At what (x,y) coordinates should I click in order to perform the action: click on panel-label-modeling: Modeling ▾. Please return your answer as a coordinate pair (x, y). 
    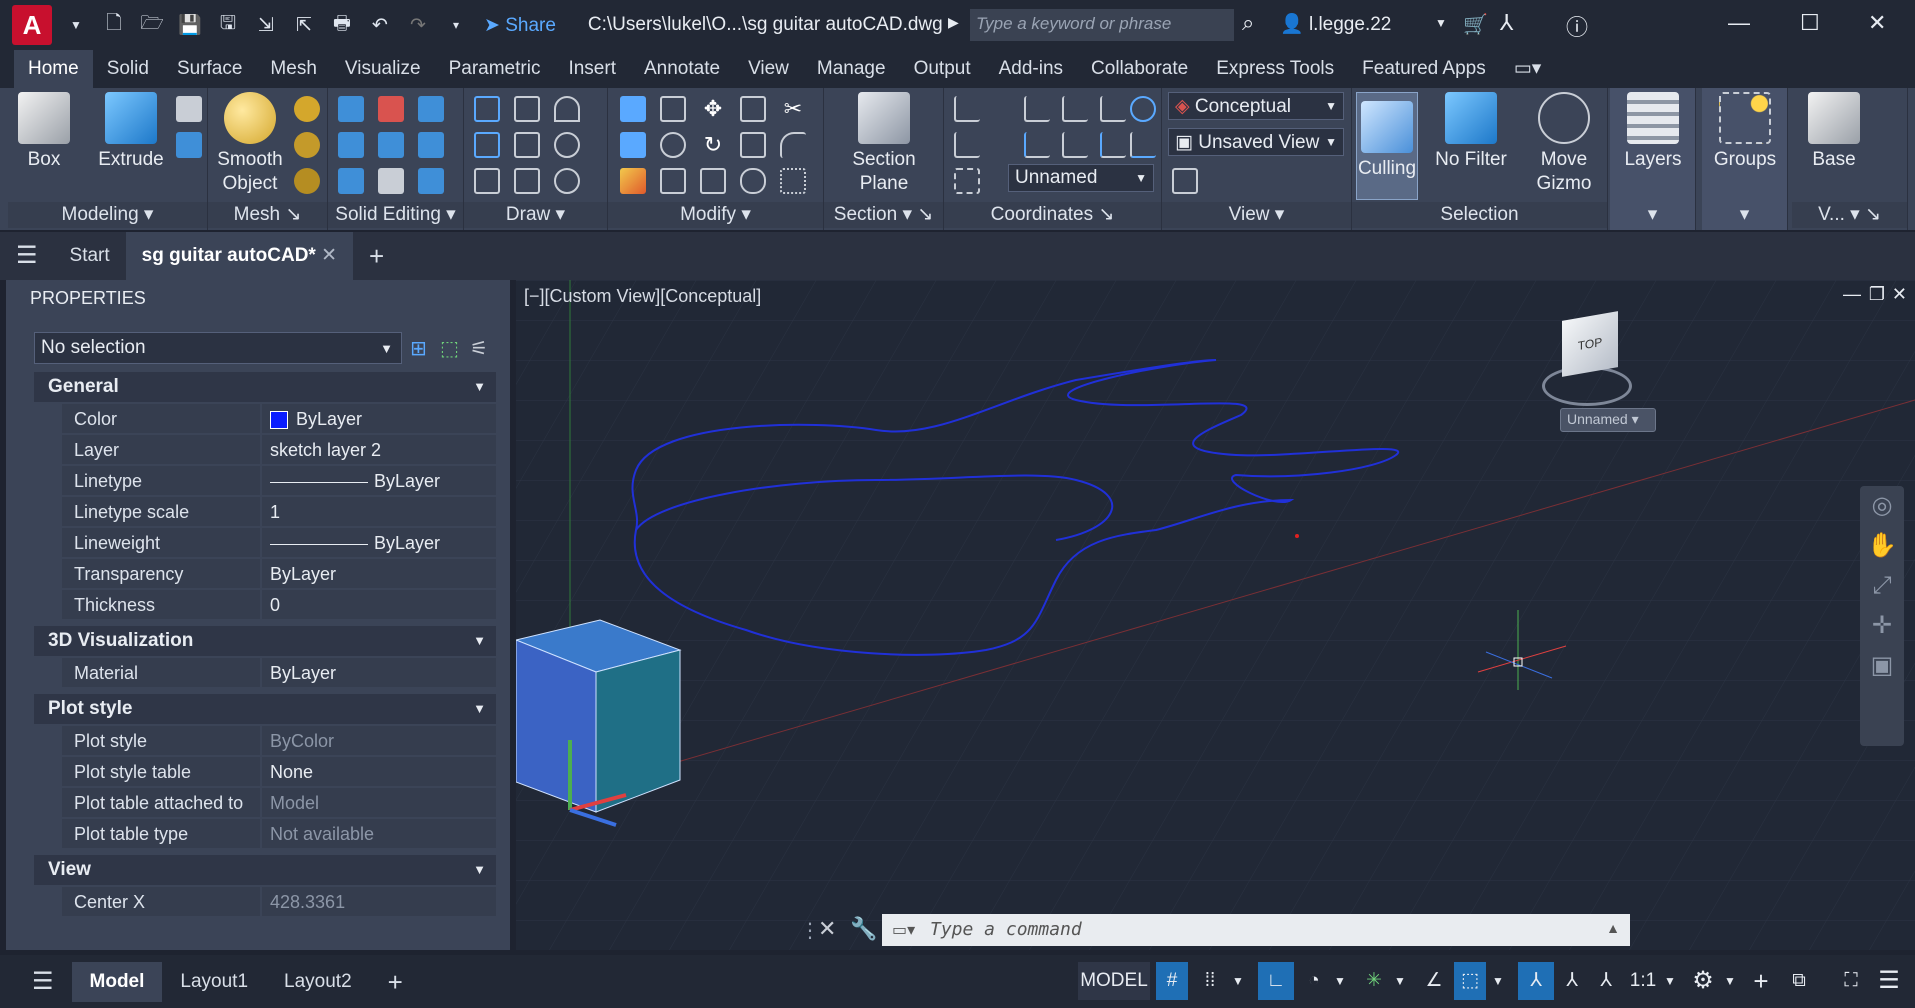
    Looking at the image, I should click on (107, 215).